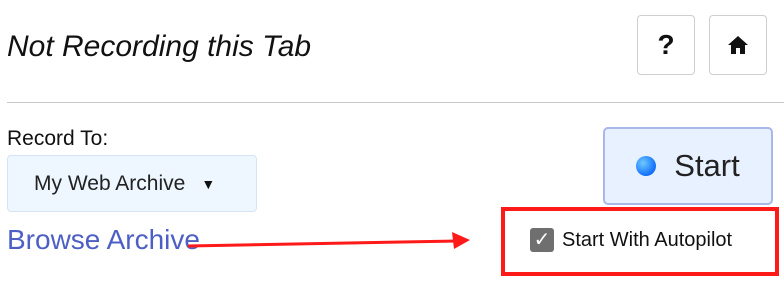  Describe the element at coordinates (542, 240) in the screenshot. I see `checkbox-checked-icon: ✓` at that location.